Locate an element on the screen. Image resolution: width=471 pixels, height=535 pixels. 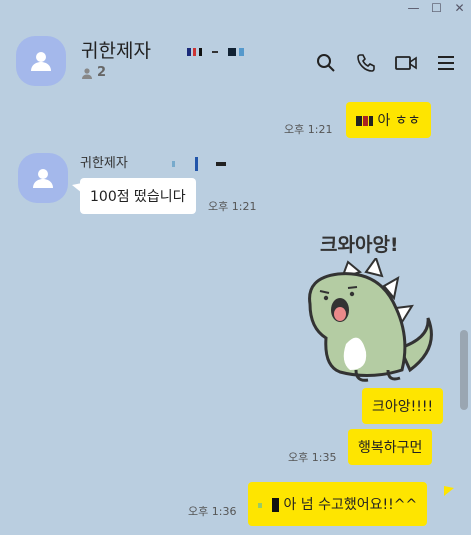
sender-name: 귀한제자 is located at coordinates (153, 161).